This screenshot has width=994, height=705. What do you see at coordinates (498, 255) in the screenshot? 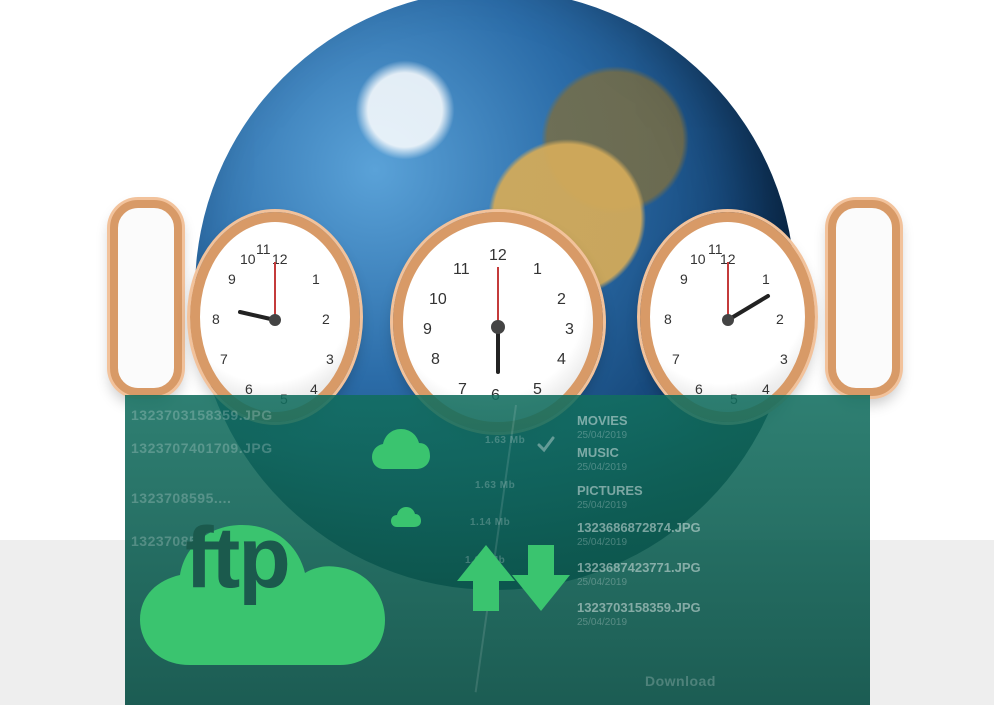
I see `svg-text: 12` at bounding box center [498, 255].